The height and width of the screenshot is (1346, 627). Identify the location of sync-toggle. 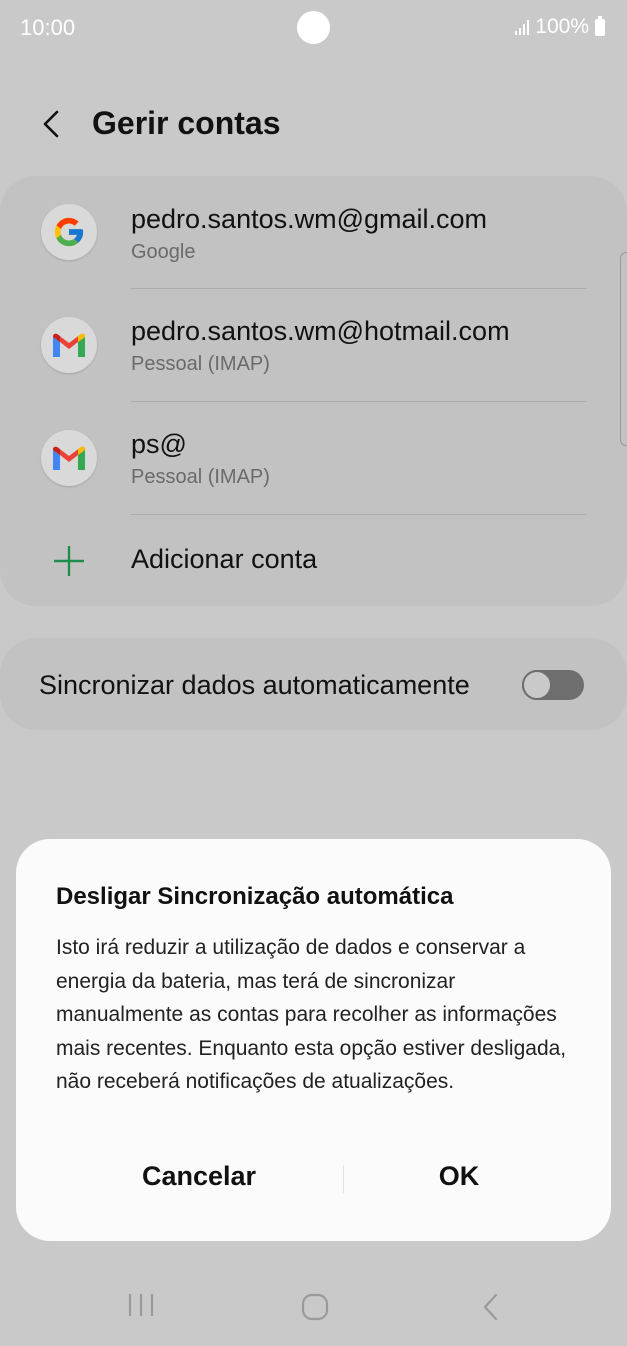
(553, 685).